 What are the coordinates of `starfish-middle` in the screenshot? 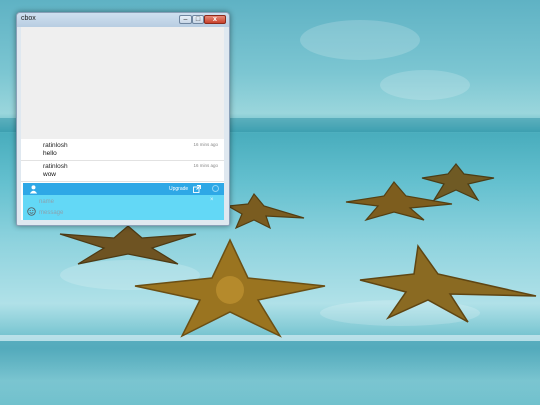 It's located at (265, 211).